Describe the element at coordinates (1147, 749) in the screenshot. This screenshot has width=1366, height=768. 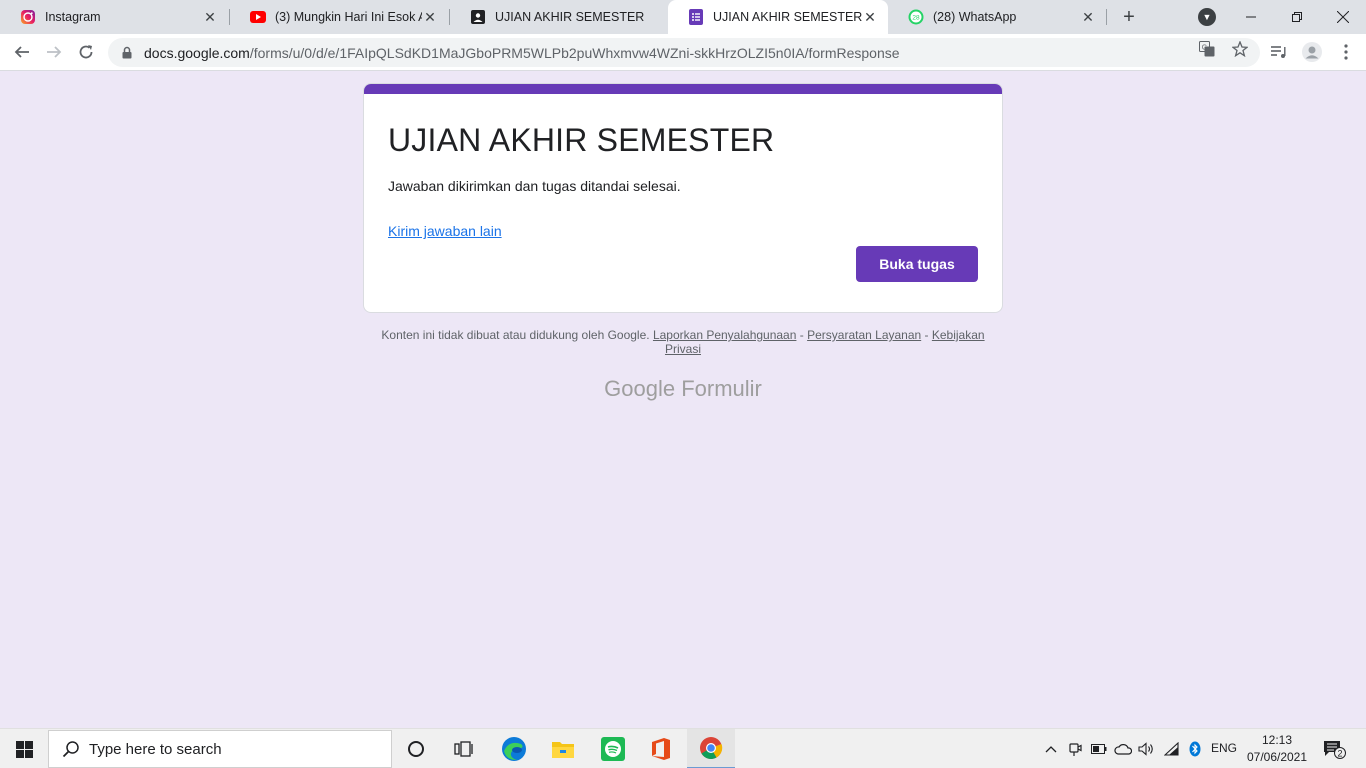
I see `volume-icon` at that location.